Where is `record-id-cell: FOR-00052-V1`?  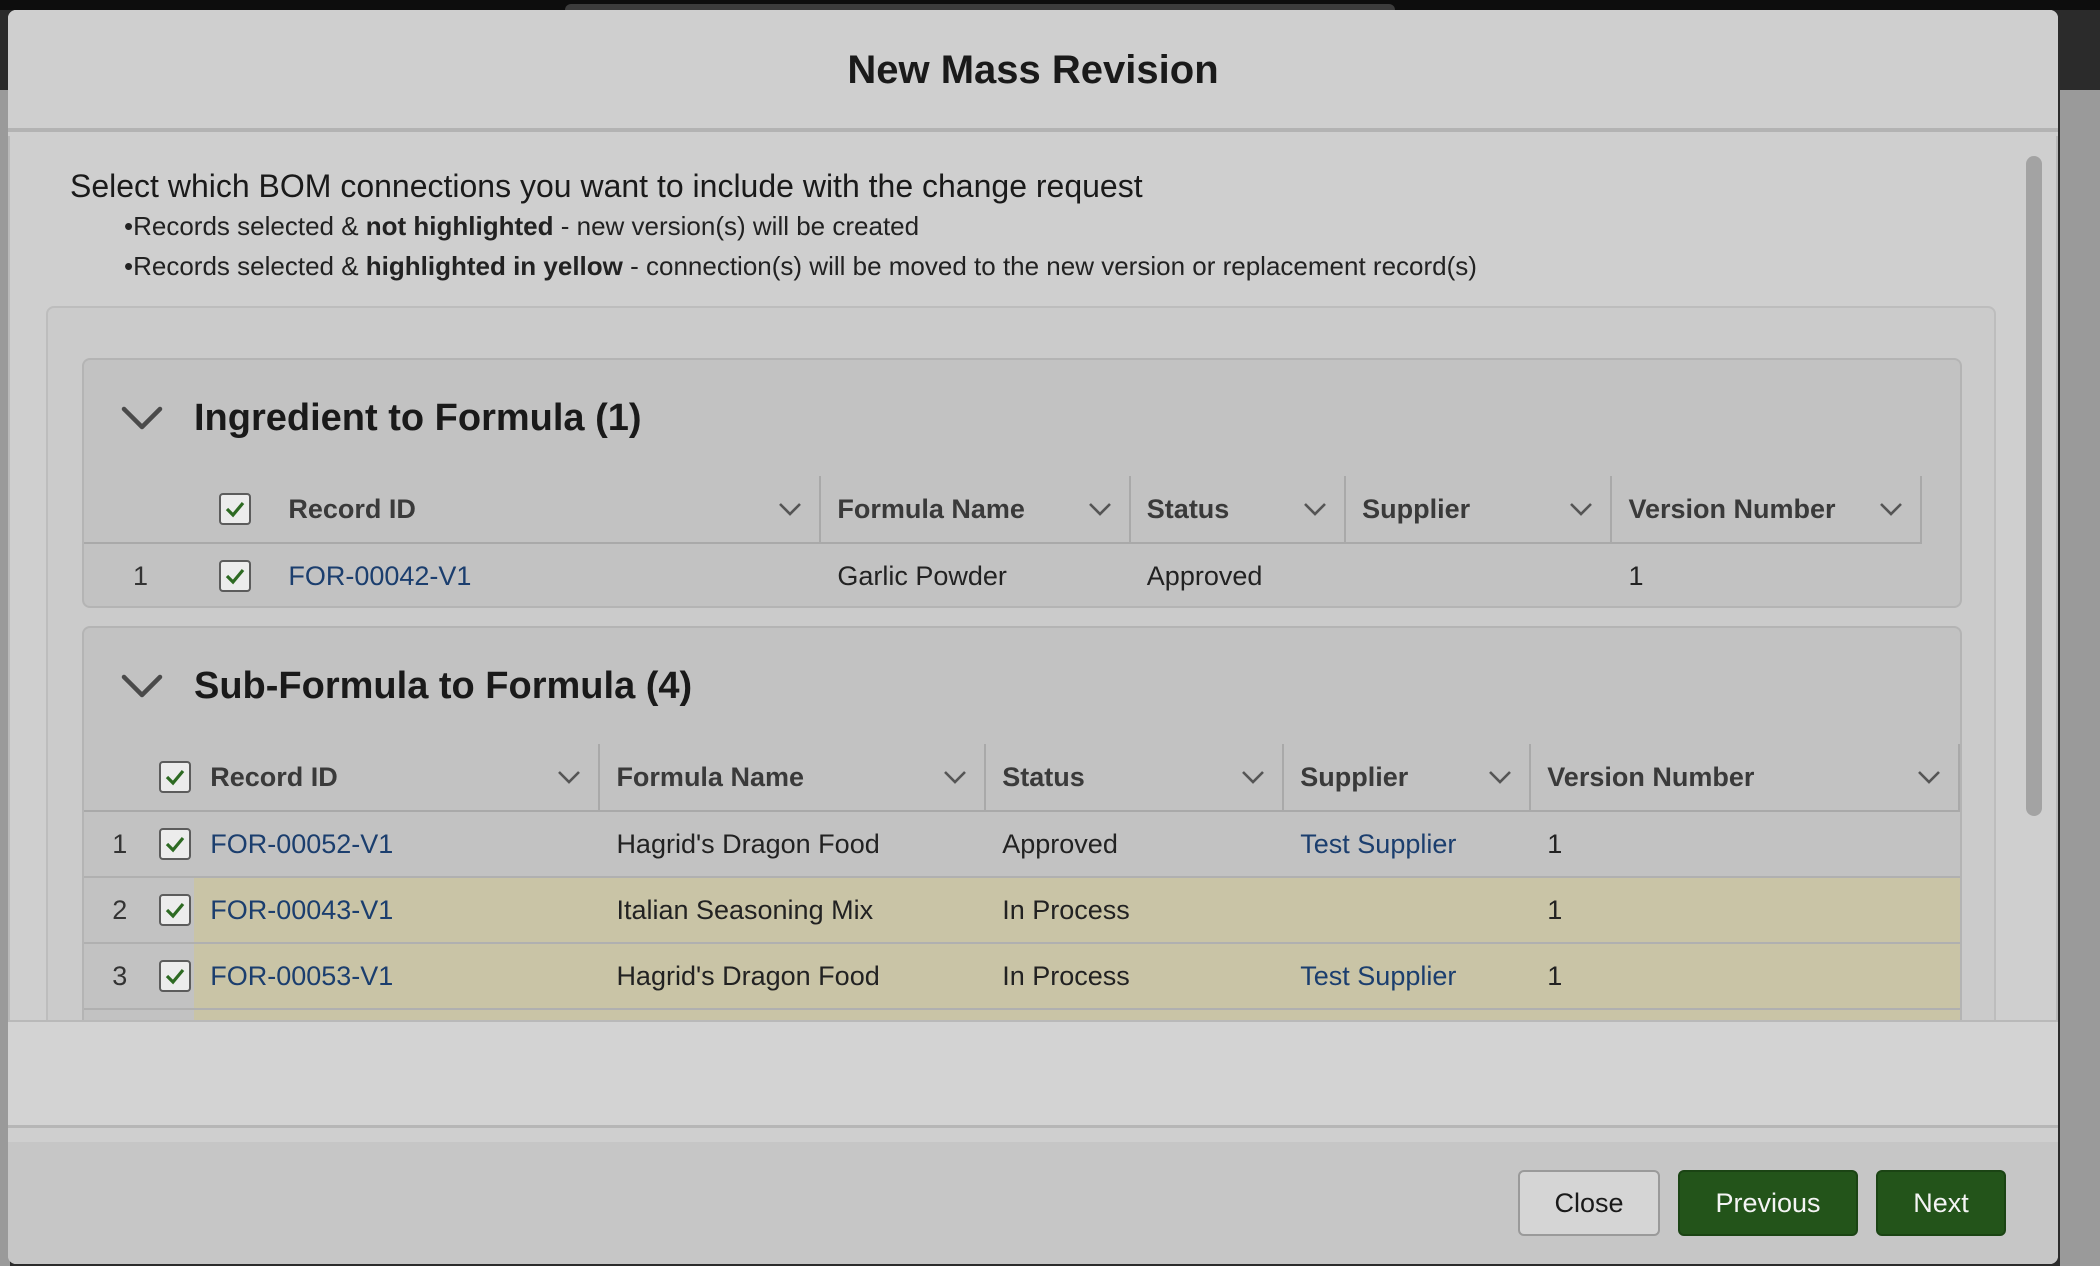 record-id-cell: FOR-00052-V1 is located at coordinates (397, 844).